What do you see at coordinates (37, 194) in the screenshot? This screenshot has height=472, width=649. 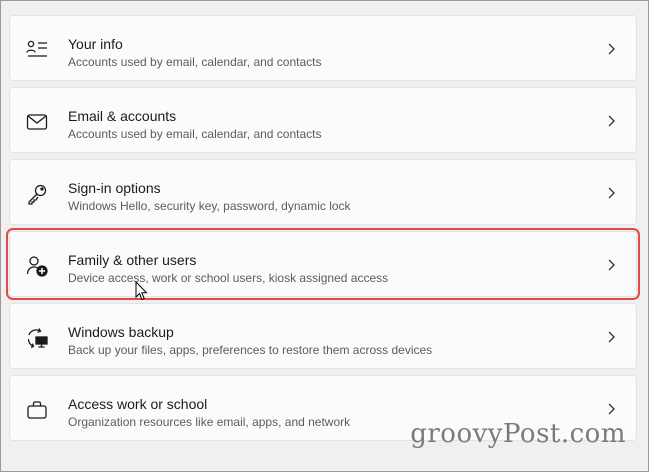 I see `key-icon` at bounding box center [37, 194].